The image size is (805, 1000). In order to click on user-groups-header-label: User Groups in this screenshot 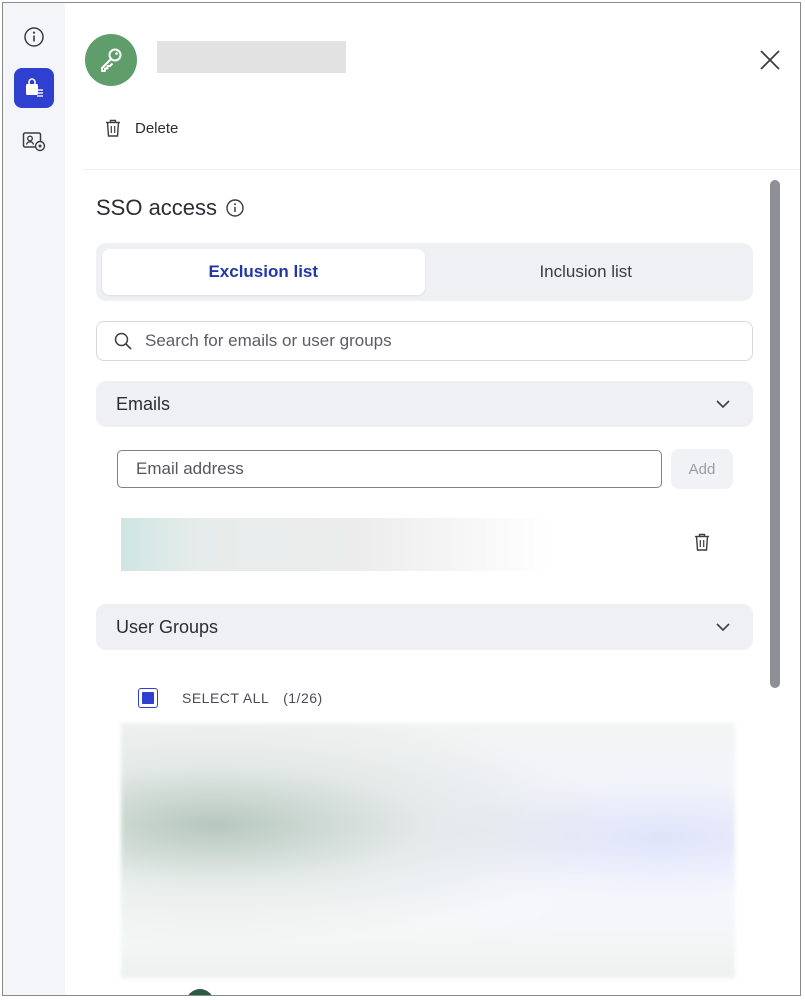, I will do `click(167, 626)`.